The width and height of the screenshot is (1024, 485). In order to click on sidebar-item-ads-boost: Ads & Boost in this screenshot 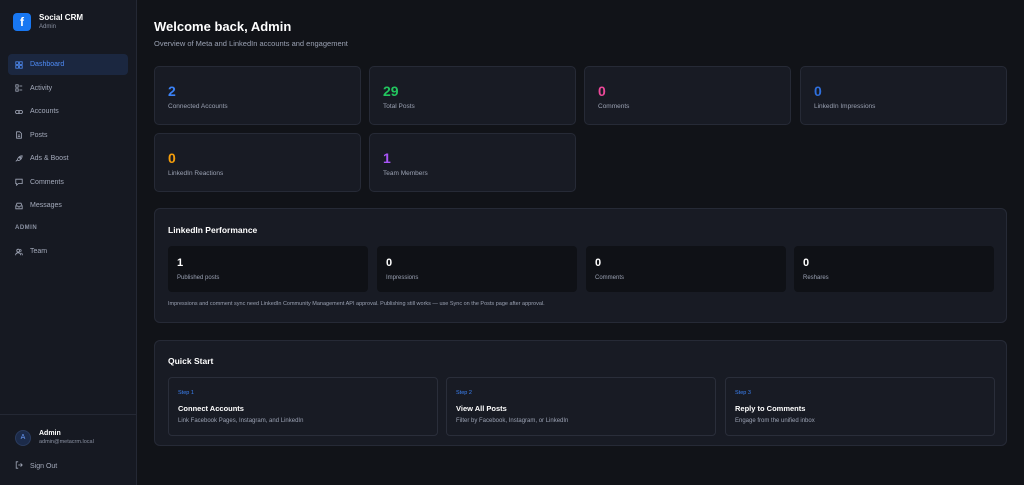, I will do `click(68, 158)`.